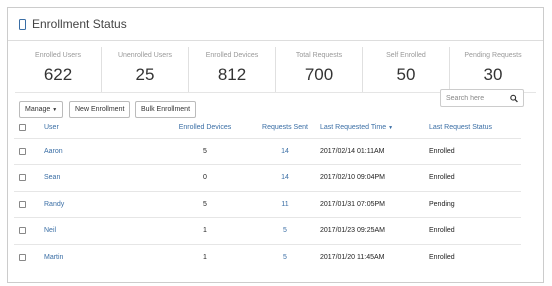 The image size is (552, 286). I want to click on table-row: Aaron 5 14 2017/02/14 01:11AM Enrolled, so click(267, 151).